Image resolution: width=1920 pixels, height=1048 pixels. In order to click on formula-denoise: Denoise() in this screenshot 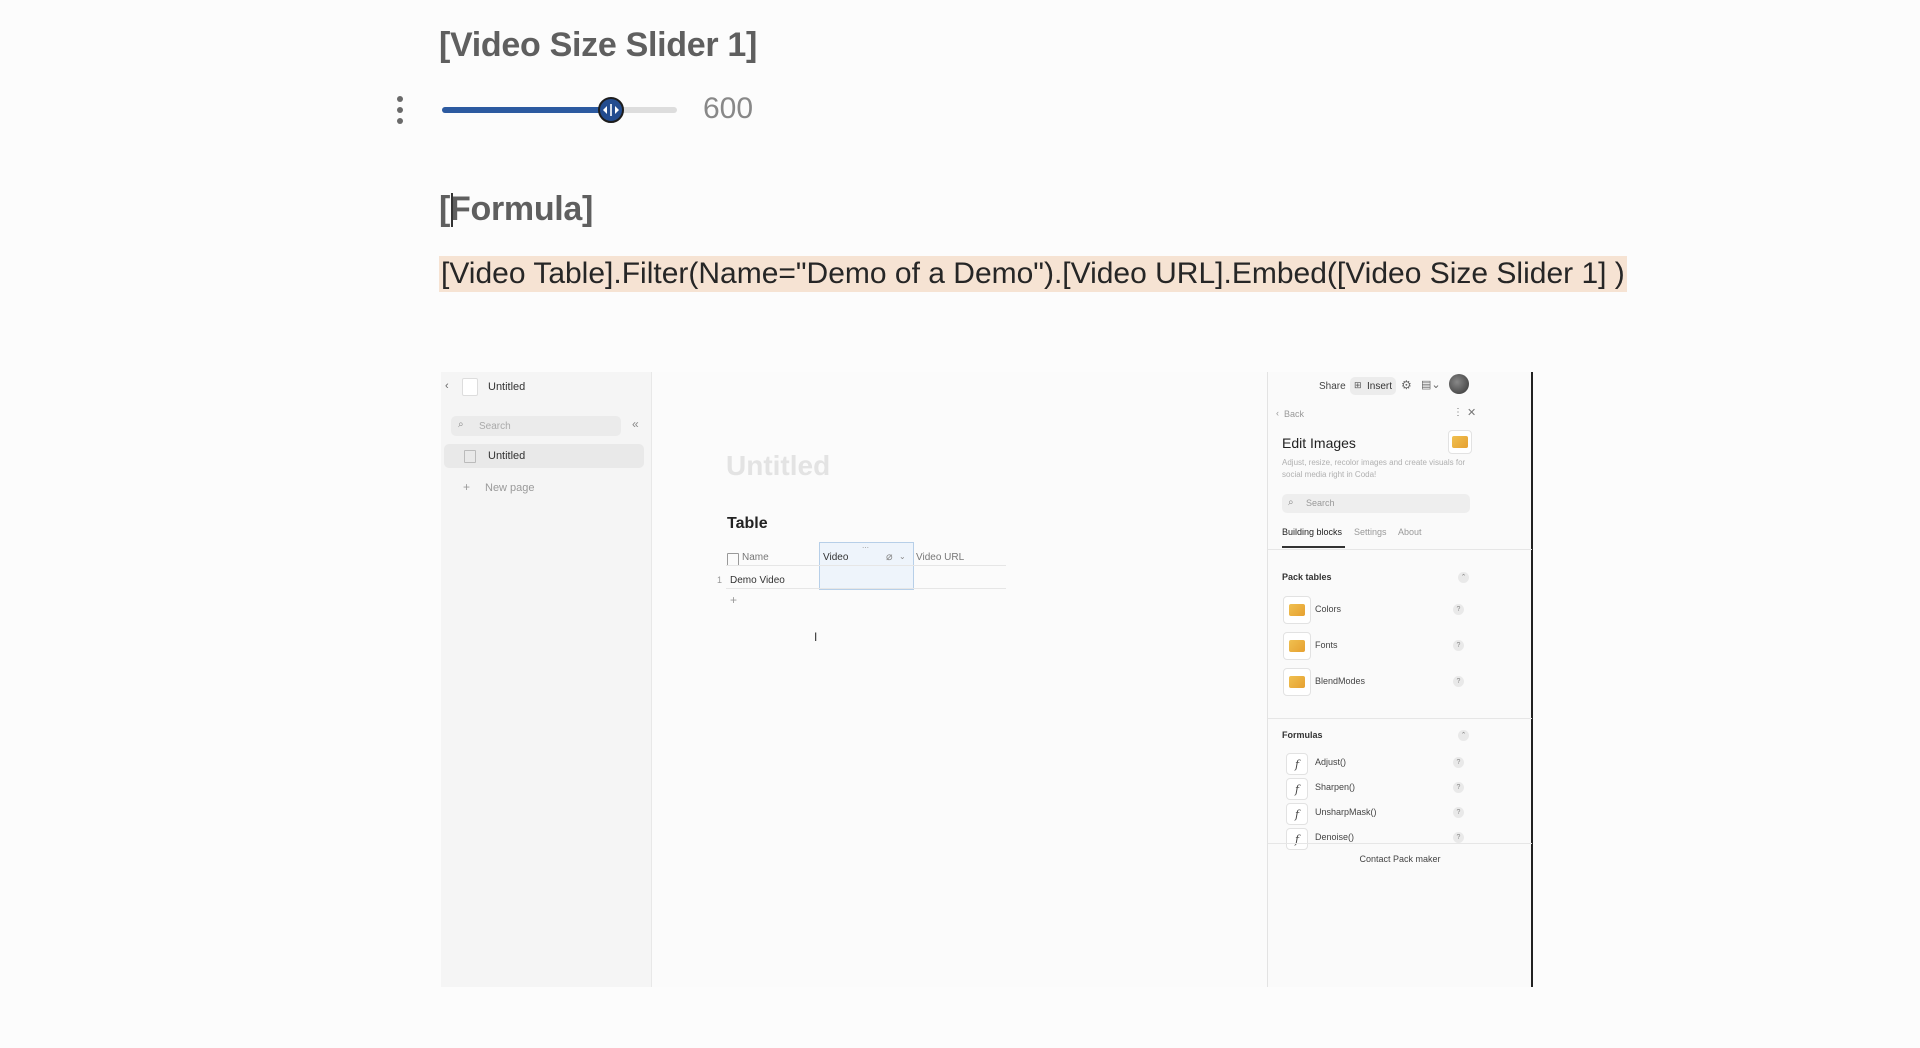, I will do `click(1334, 837)`.